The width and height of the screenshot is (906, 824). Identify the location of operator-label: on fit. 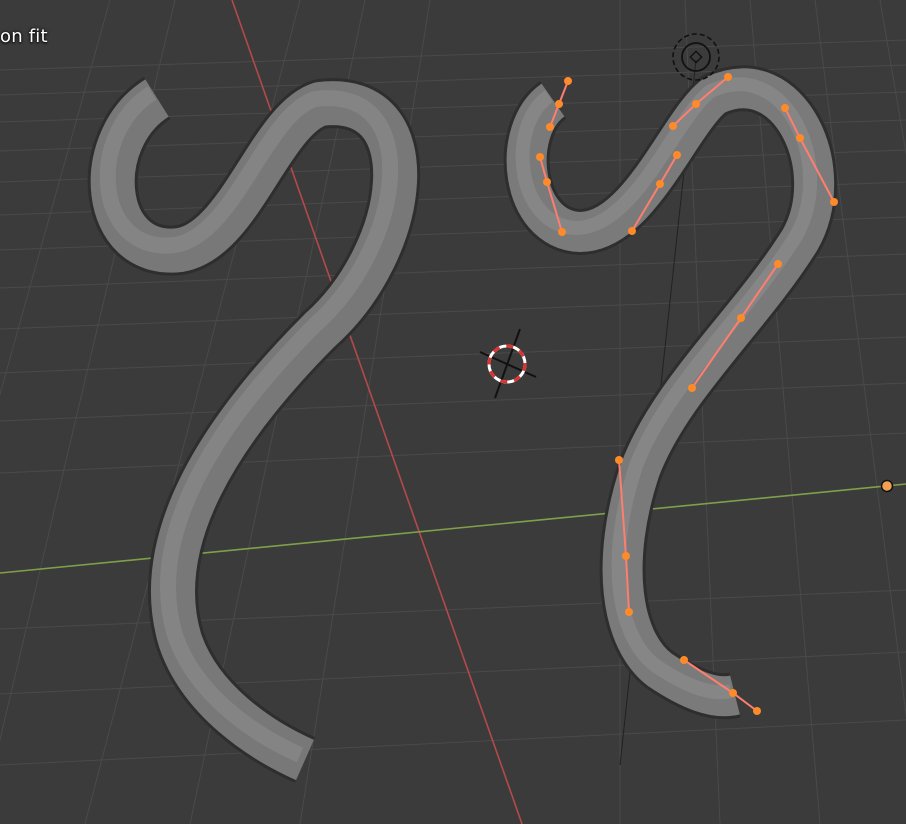
(24, 36).